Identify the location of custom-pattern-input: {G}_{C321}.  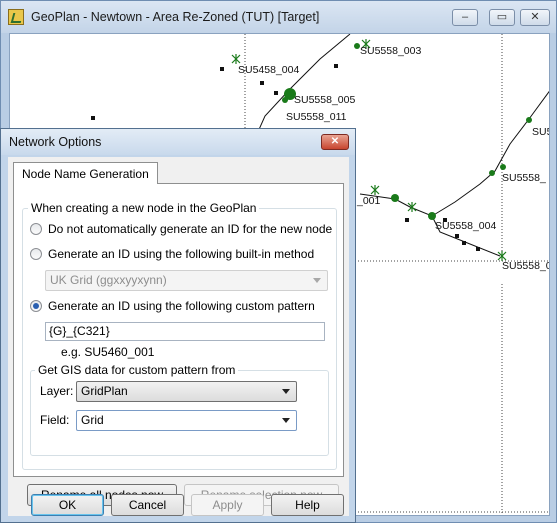
(185, 331).